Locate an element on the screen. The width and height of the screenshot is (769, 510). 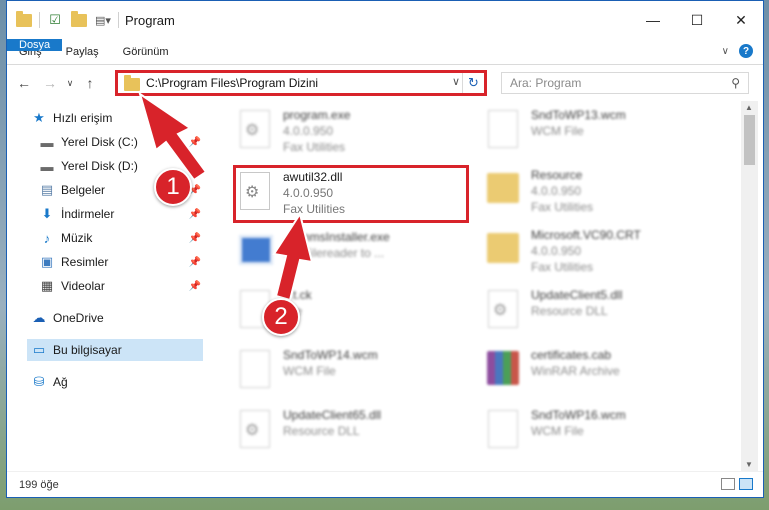
sidebar-item-label: Hızlı erişim is located at coordinates (83, 118).